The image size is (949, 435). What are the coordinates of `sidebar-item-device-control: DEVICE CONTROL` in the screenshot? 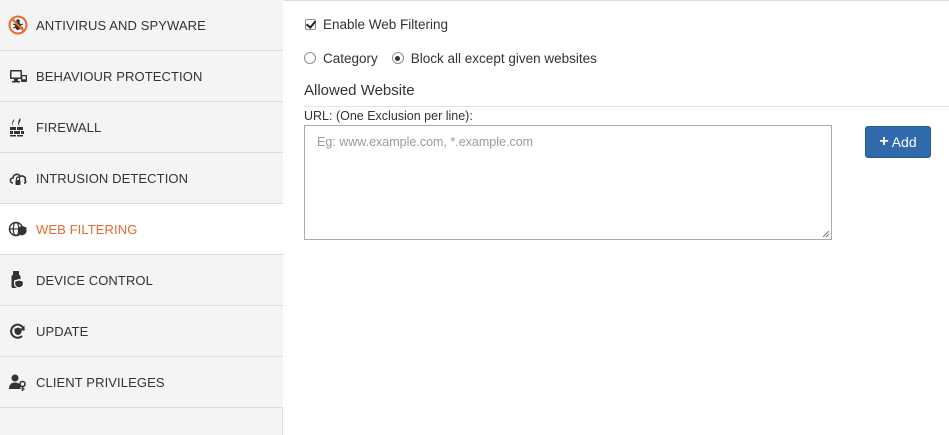 It's located at (141, 280).